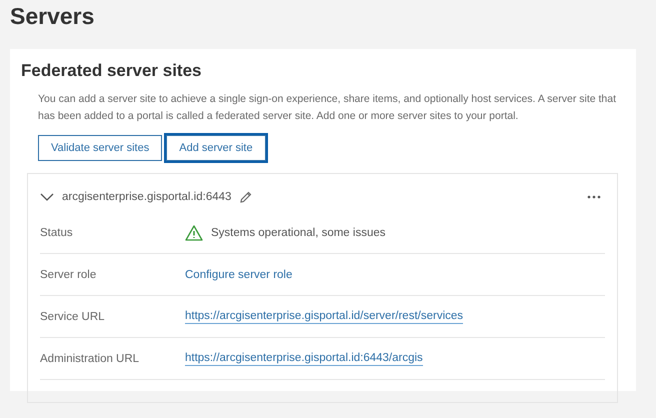  What do you see at coordinates (147, 197) in the screenshot?
I see `site-name: arcgisenterprise.gisportal.id:6443` at bounding box center [147, 197].